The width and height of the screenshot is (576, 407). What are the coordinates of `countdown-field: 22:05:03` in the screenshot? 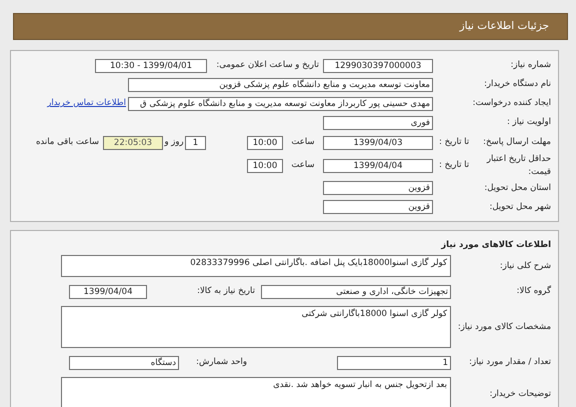 It's located at (133, 143).